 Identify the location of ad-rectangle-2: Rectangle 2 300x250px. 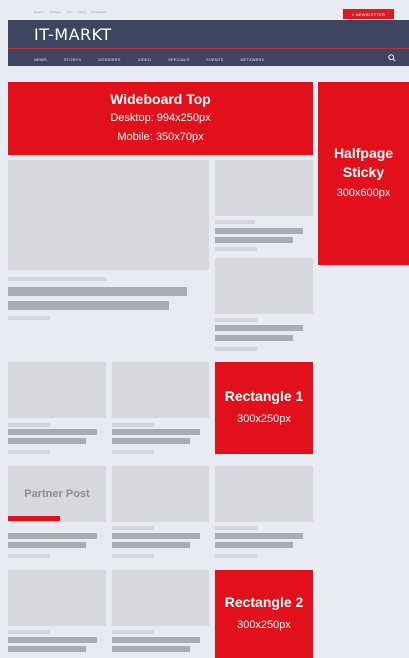
(264, 614).